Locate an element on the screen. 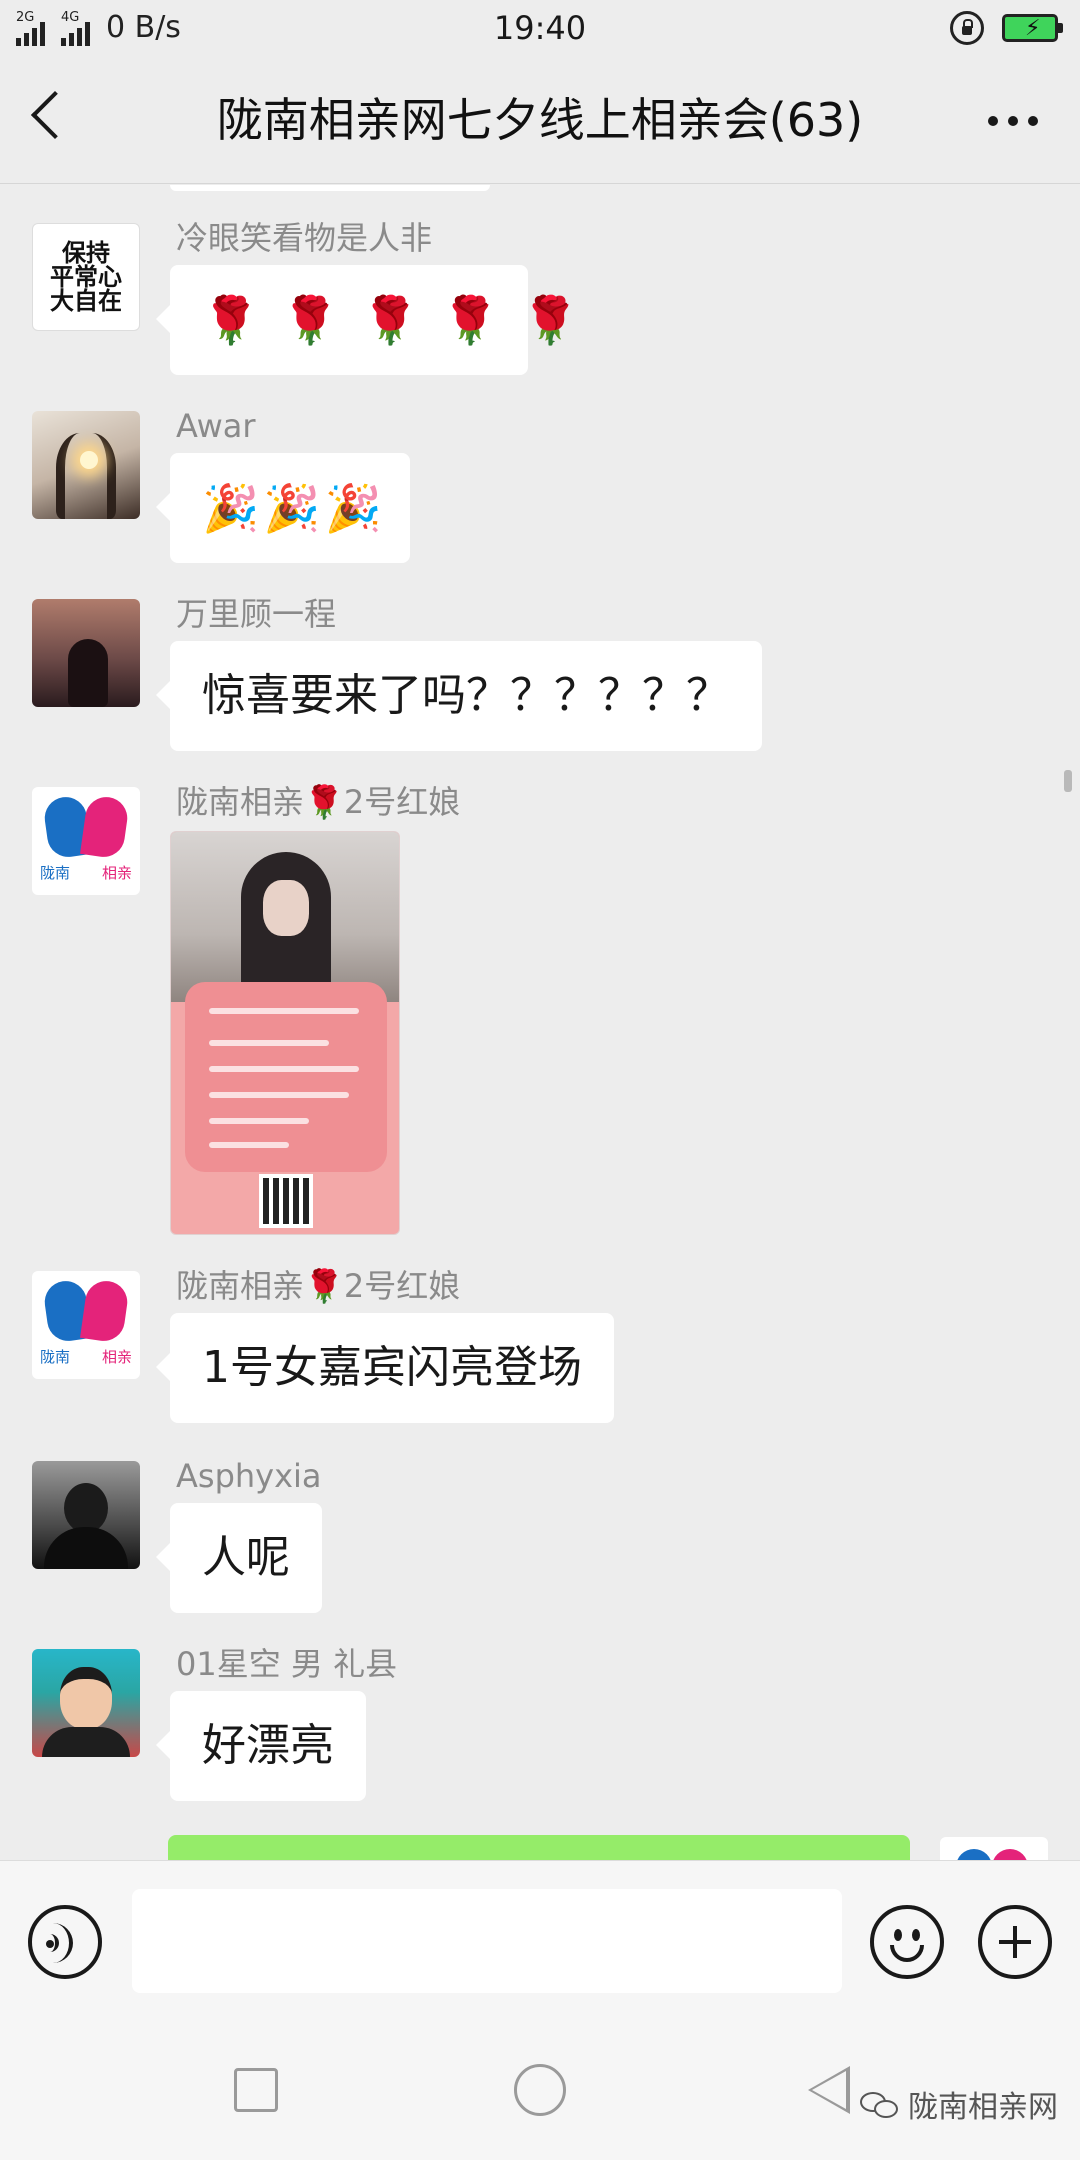 Image resolution: width=1080 pixels, height=2160 pixels. message-item: Awar 🎉🎉🎉 is located at coordinates (540, 484).